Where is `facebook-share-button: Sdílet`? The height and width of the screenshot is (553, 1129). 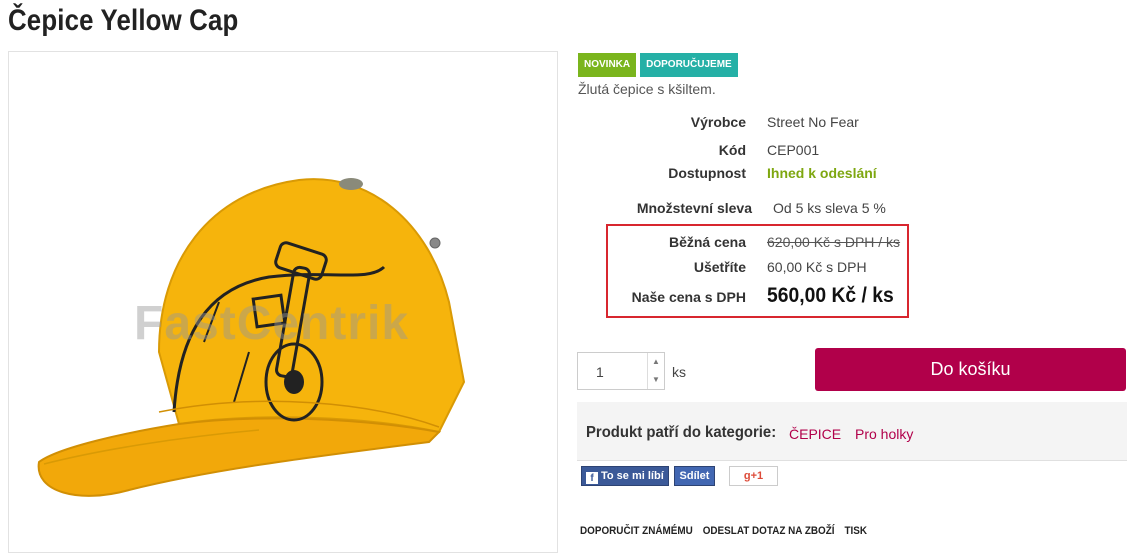 facebook-share-button: Sdílet is located at coordinates (694, 476).